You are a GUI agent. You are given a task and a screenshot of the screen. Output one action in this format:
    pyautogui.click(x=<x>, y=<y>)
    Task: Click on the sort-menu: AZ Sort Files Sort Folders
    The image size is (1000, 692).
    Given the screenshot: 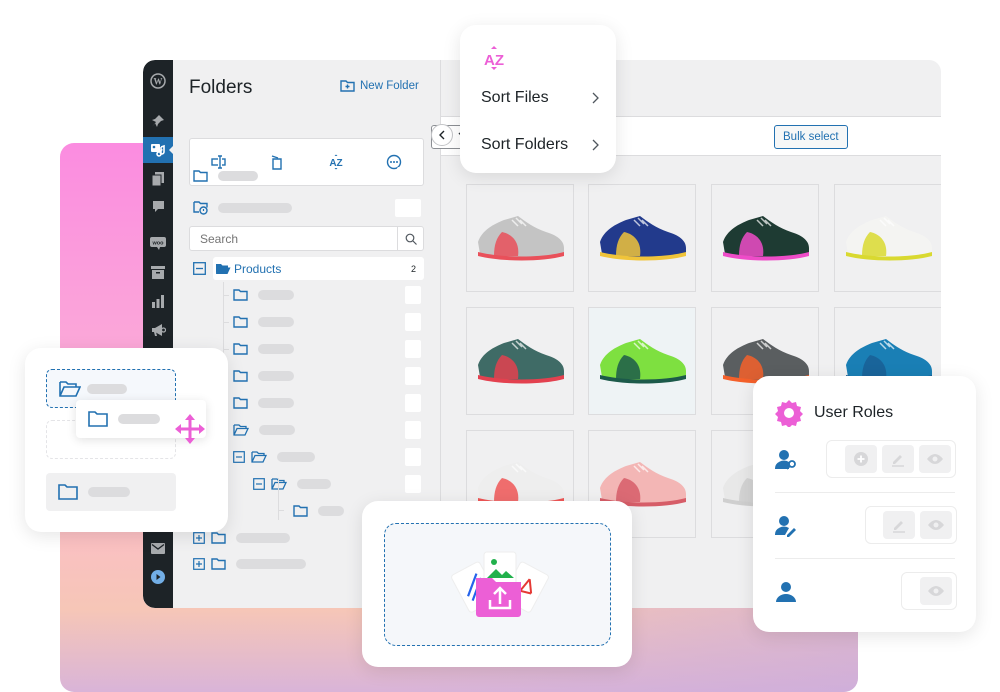 What is the action you would take?
    pyautogui.click(x=538, y=99)
    